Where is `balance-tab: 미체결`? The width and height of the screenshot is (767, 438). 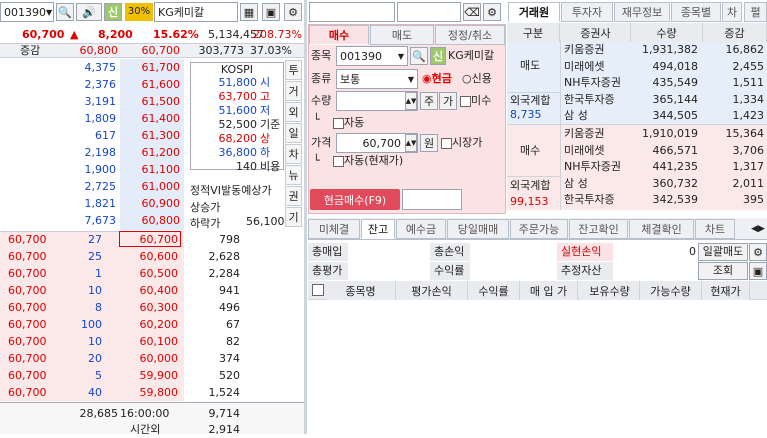 balance-tab: 미체결 is located at coordinates (334, 229).